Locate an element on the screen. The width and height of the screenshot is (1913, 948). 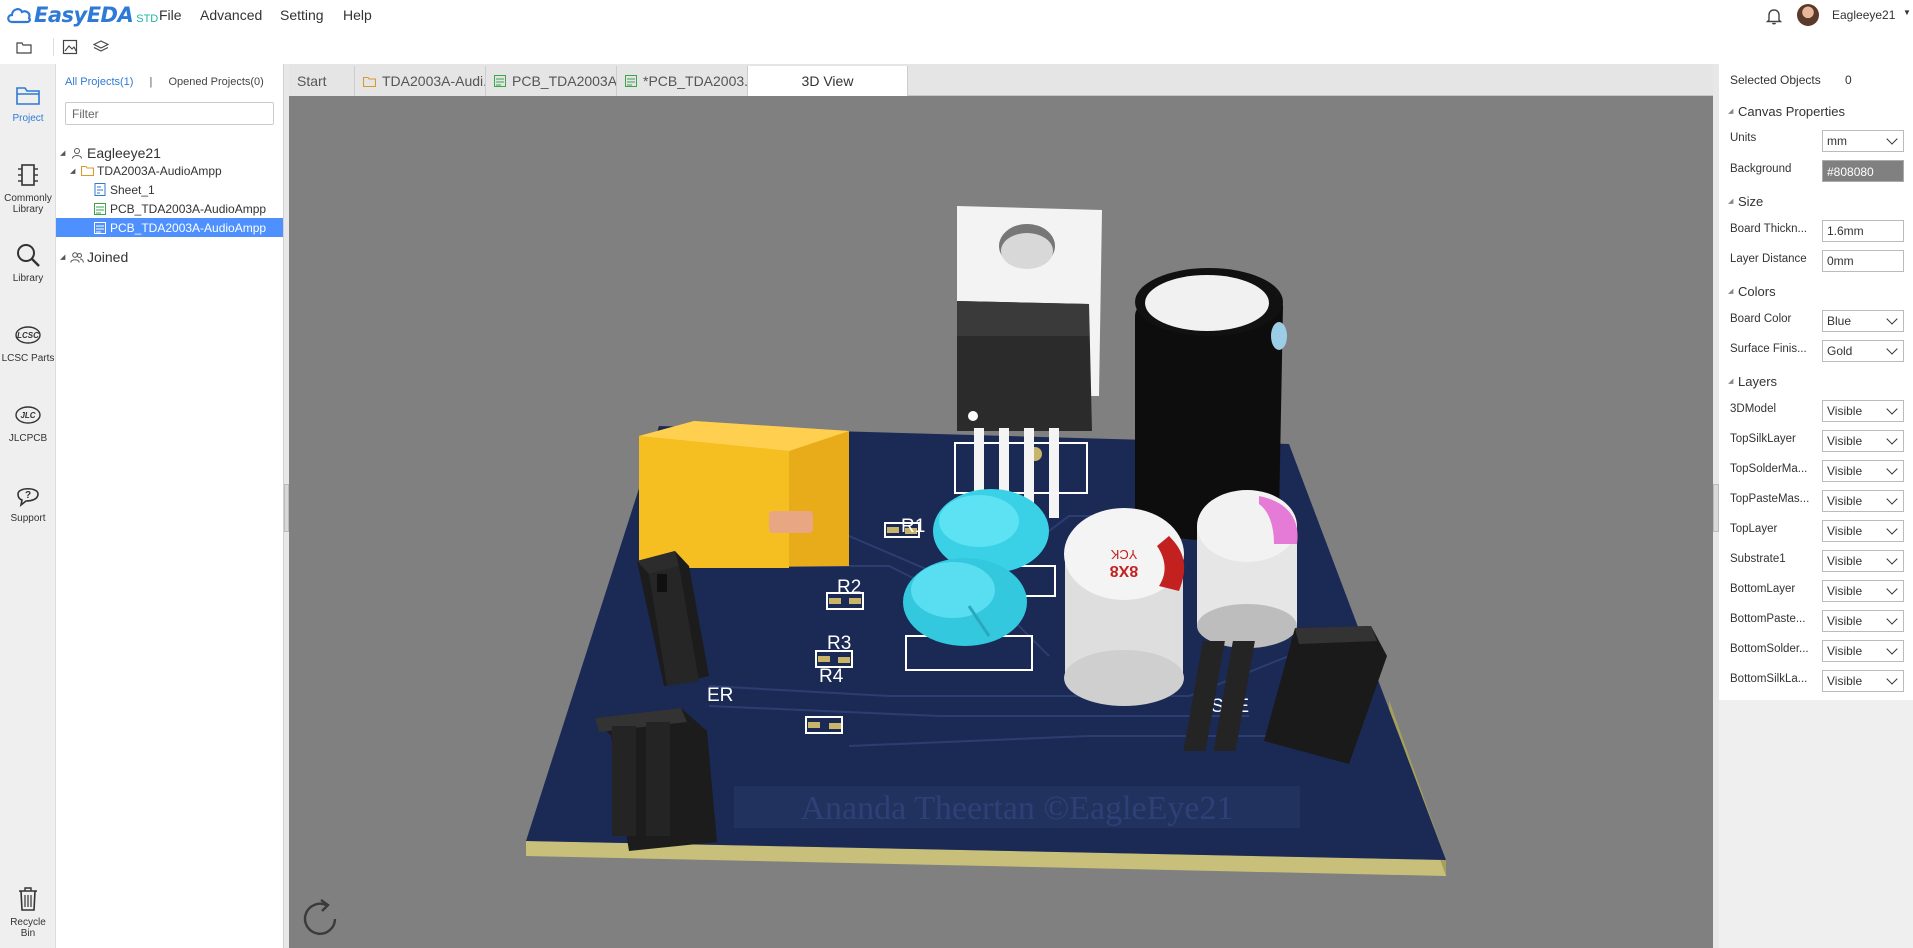
tab-start-label: Start is located at coordinates (312, 81).